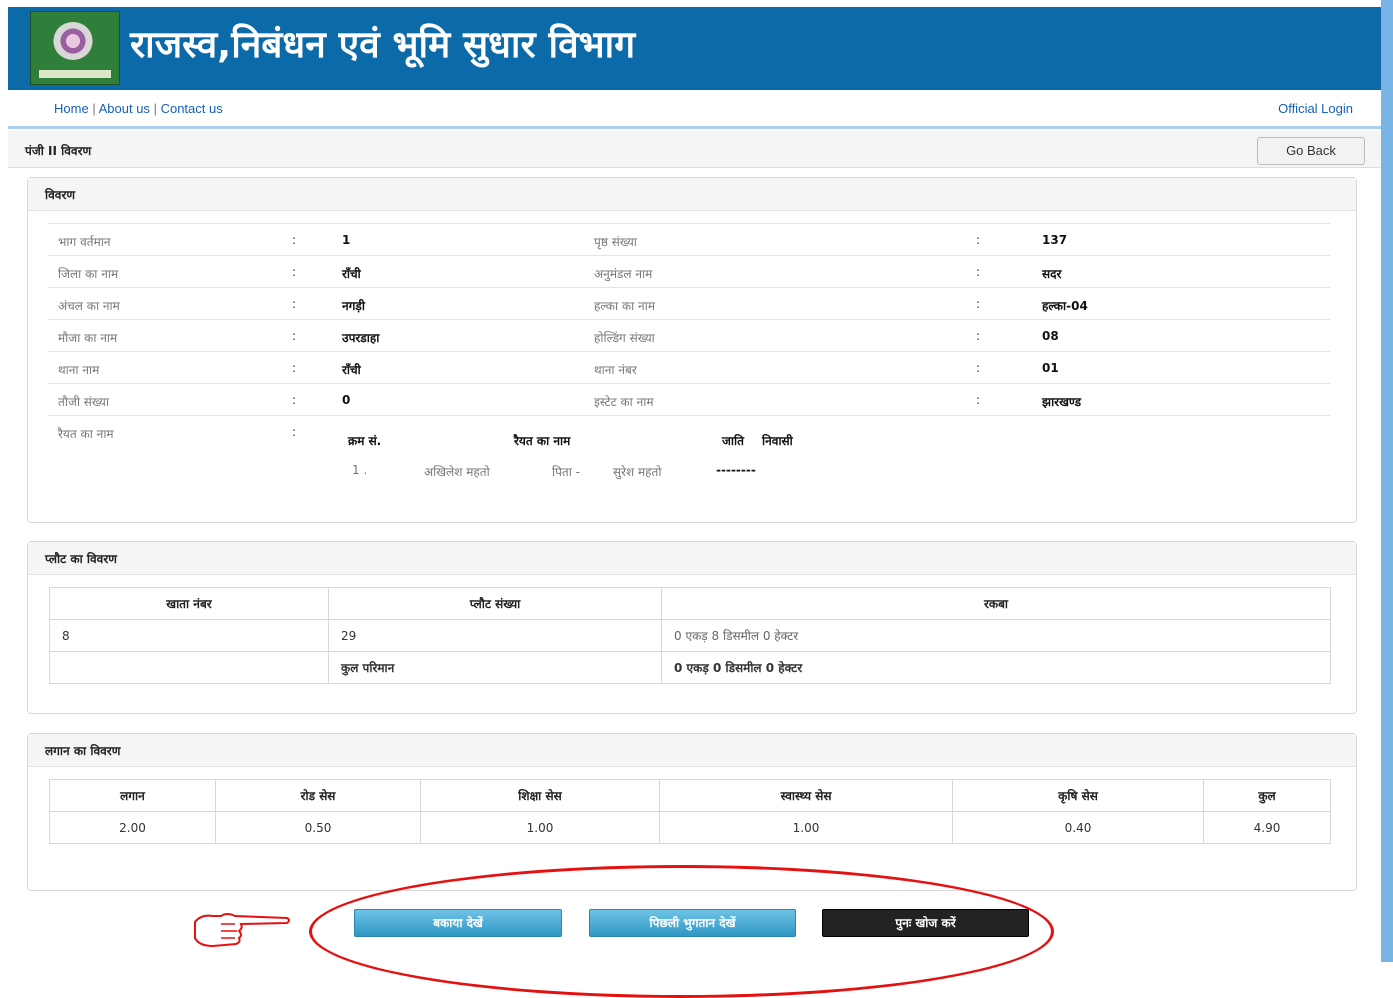 This screenshot has height=998, width=1393. I want to click on raiyat-father-prefix: पिता -, so click(566, 472).